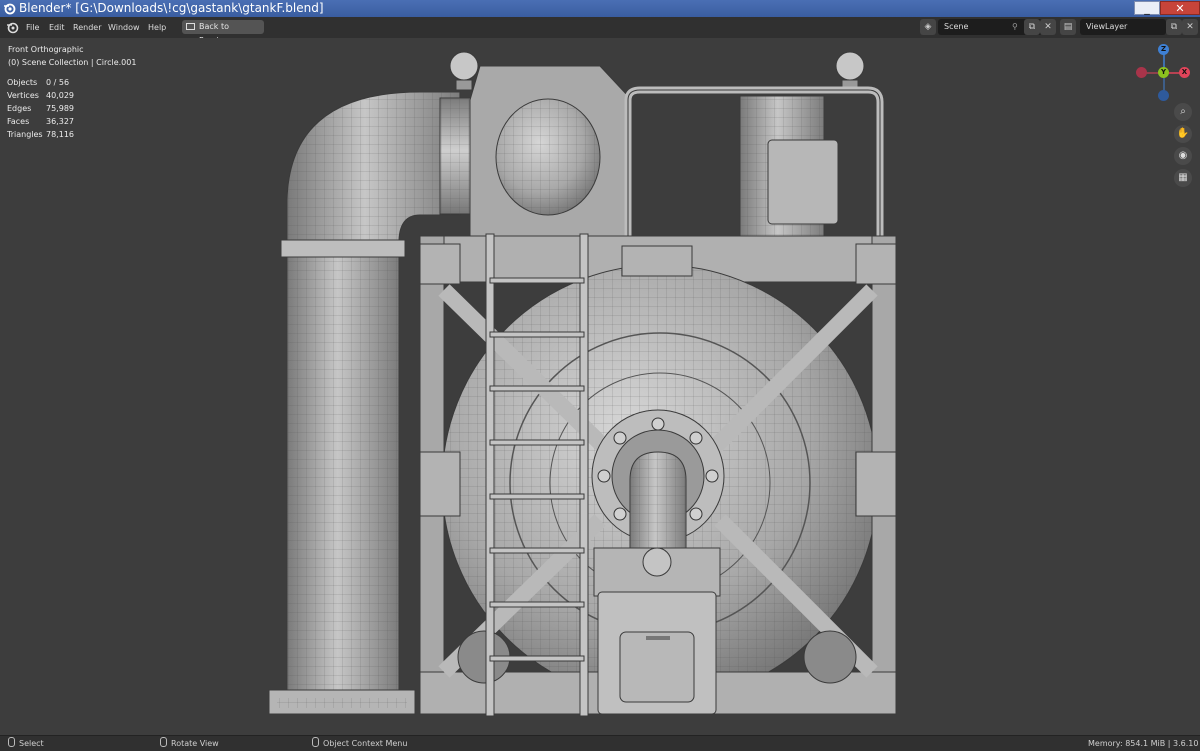 This screenshot has height=751, width=1200. What do you see at coordinates (1147, 8) in the screenshot?
I see `minimize-button: _` at bounding box center [1147, 8].